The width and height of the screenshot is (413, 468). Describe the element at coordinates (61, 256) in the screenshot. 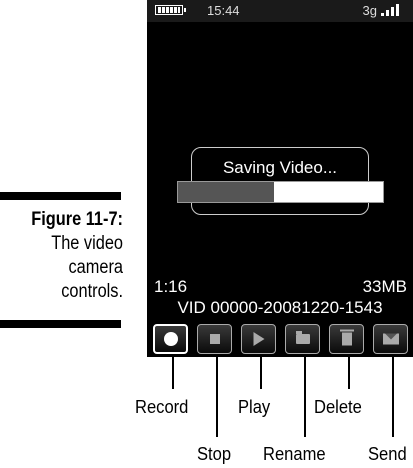

I see `figure-caption: Figure 11-7: The video camera controls.` at that location.